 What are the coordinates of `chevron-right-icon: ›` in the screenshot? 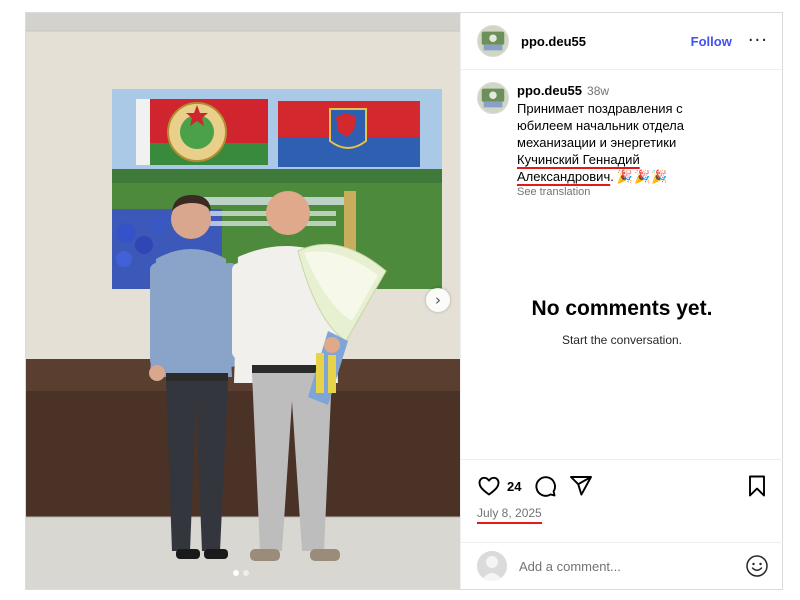 It's located at (438, 300).